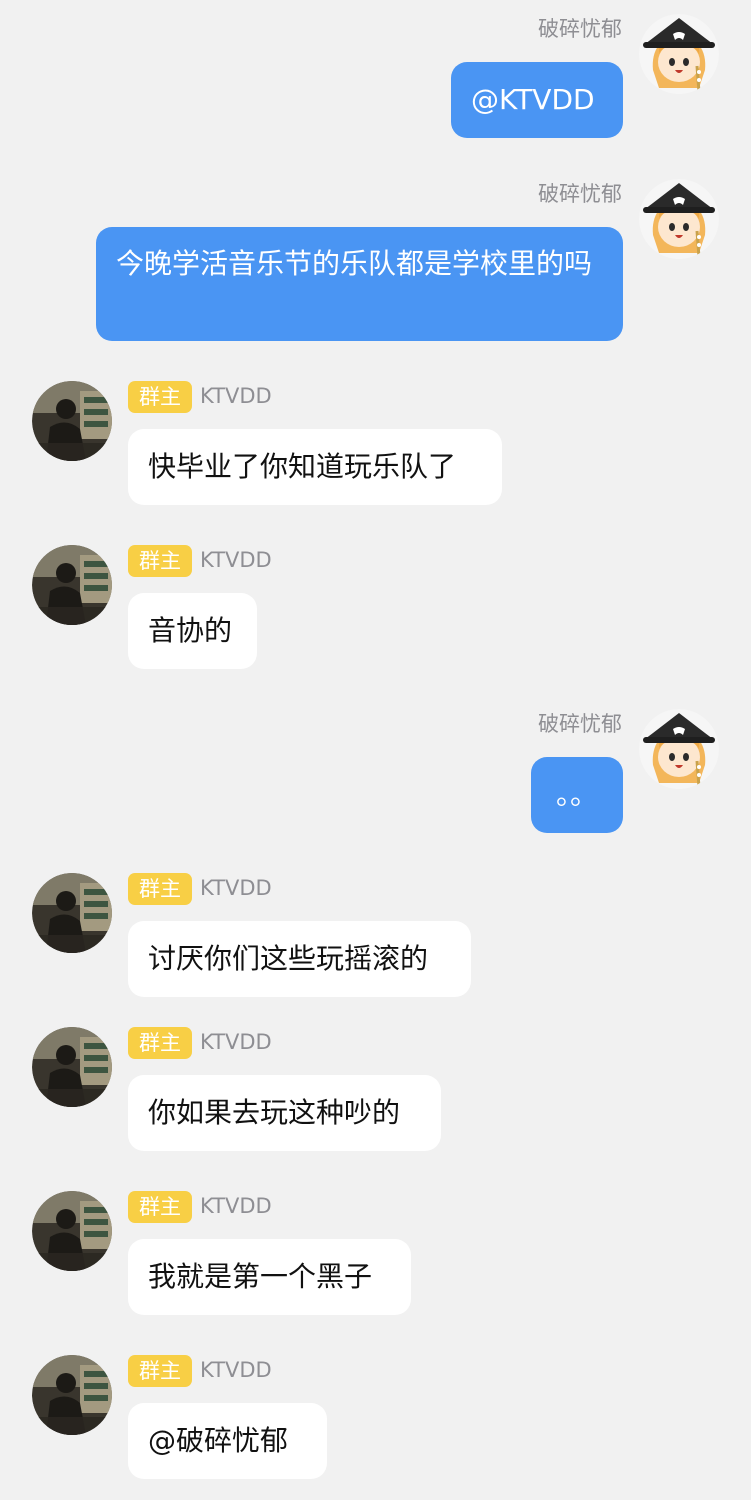 Image resolution: width=751 pixels, height=1500 pixels. I want to click on message-text: @KTVDD, so click(533, 99).